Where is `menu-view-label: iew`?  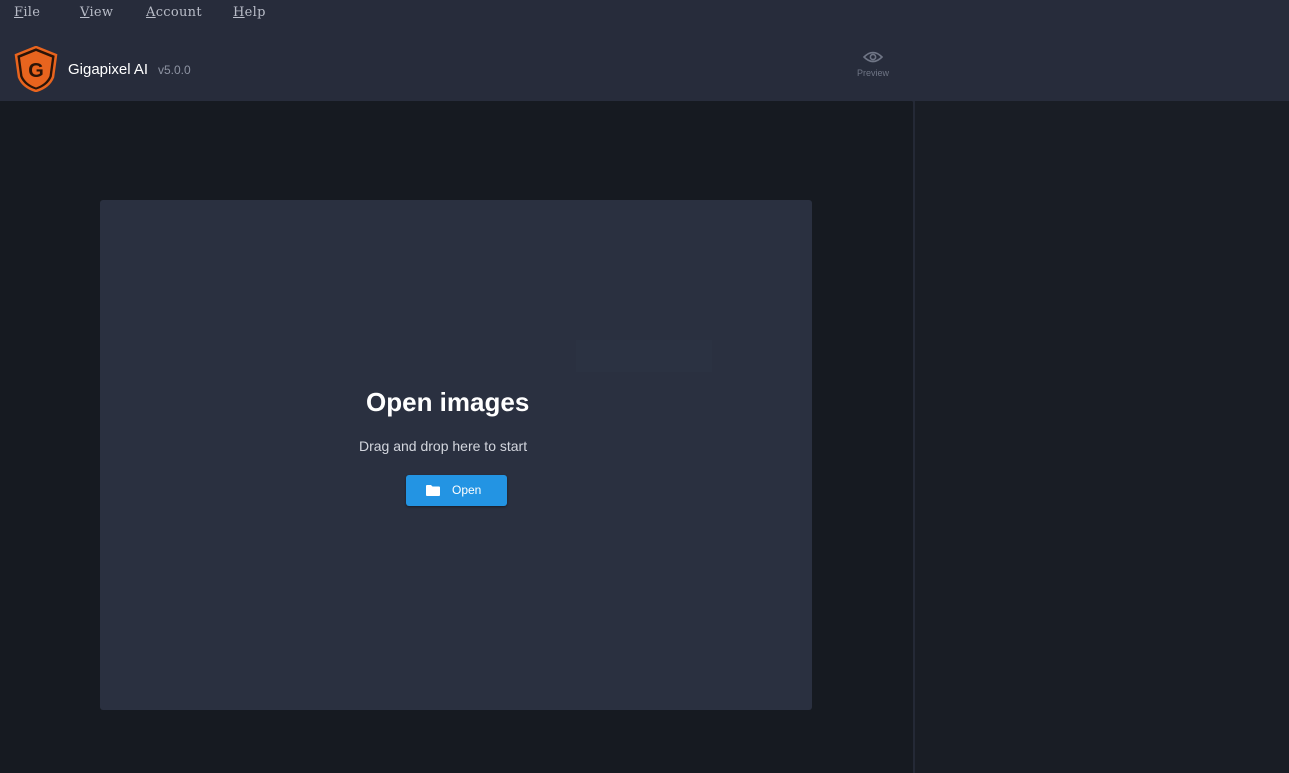 menu-view-label: iew is located at coordinates (101, 12).